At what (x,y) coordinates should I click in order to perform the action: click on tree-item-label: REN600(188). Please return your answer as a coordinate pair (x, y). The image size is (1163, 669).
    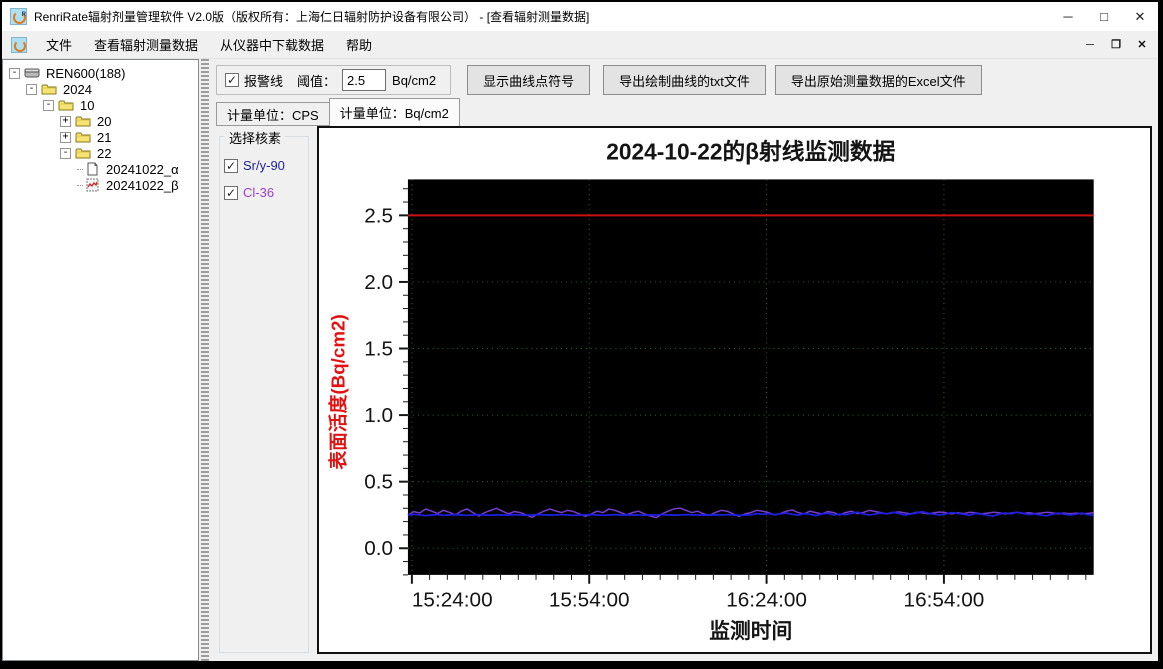
    Looking at the image, I should click on (86, 73).